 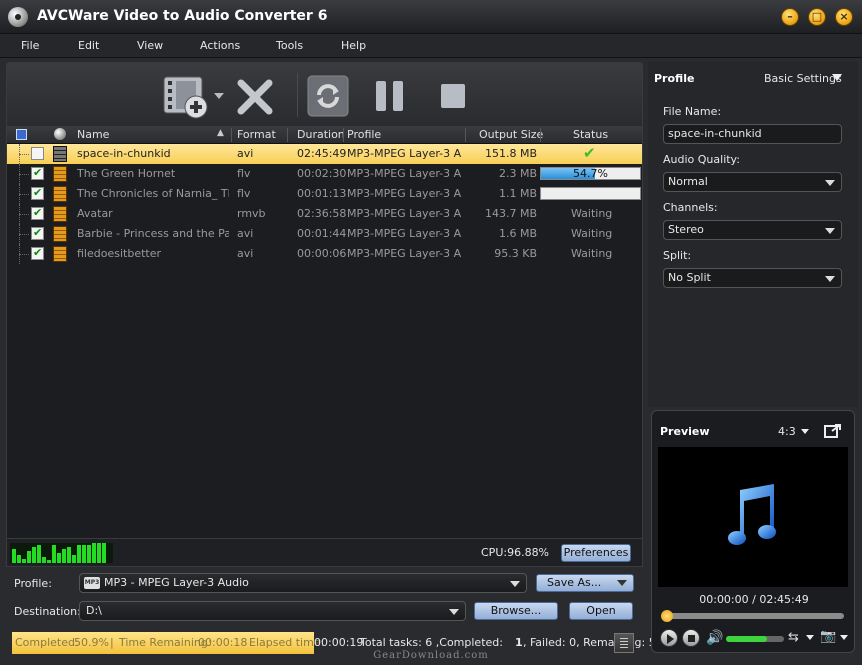 I want to click on profile-label: Profile:, so click(x=33, y=583).